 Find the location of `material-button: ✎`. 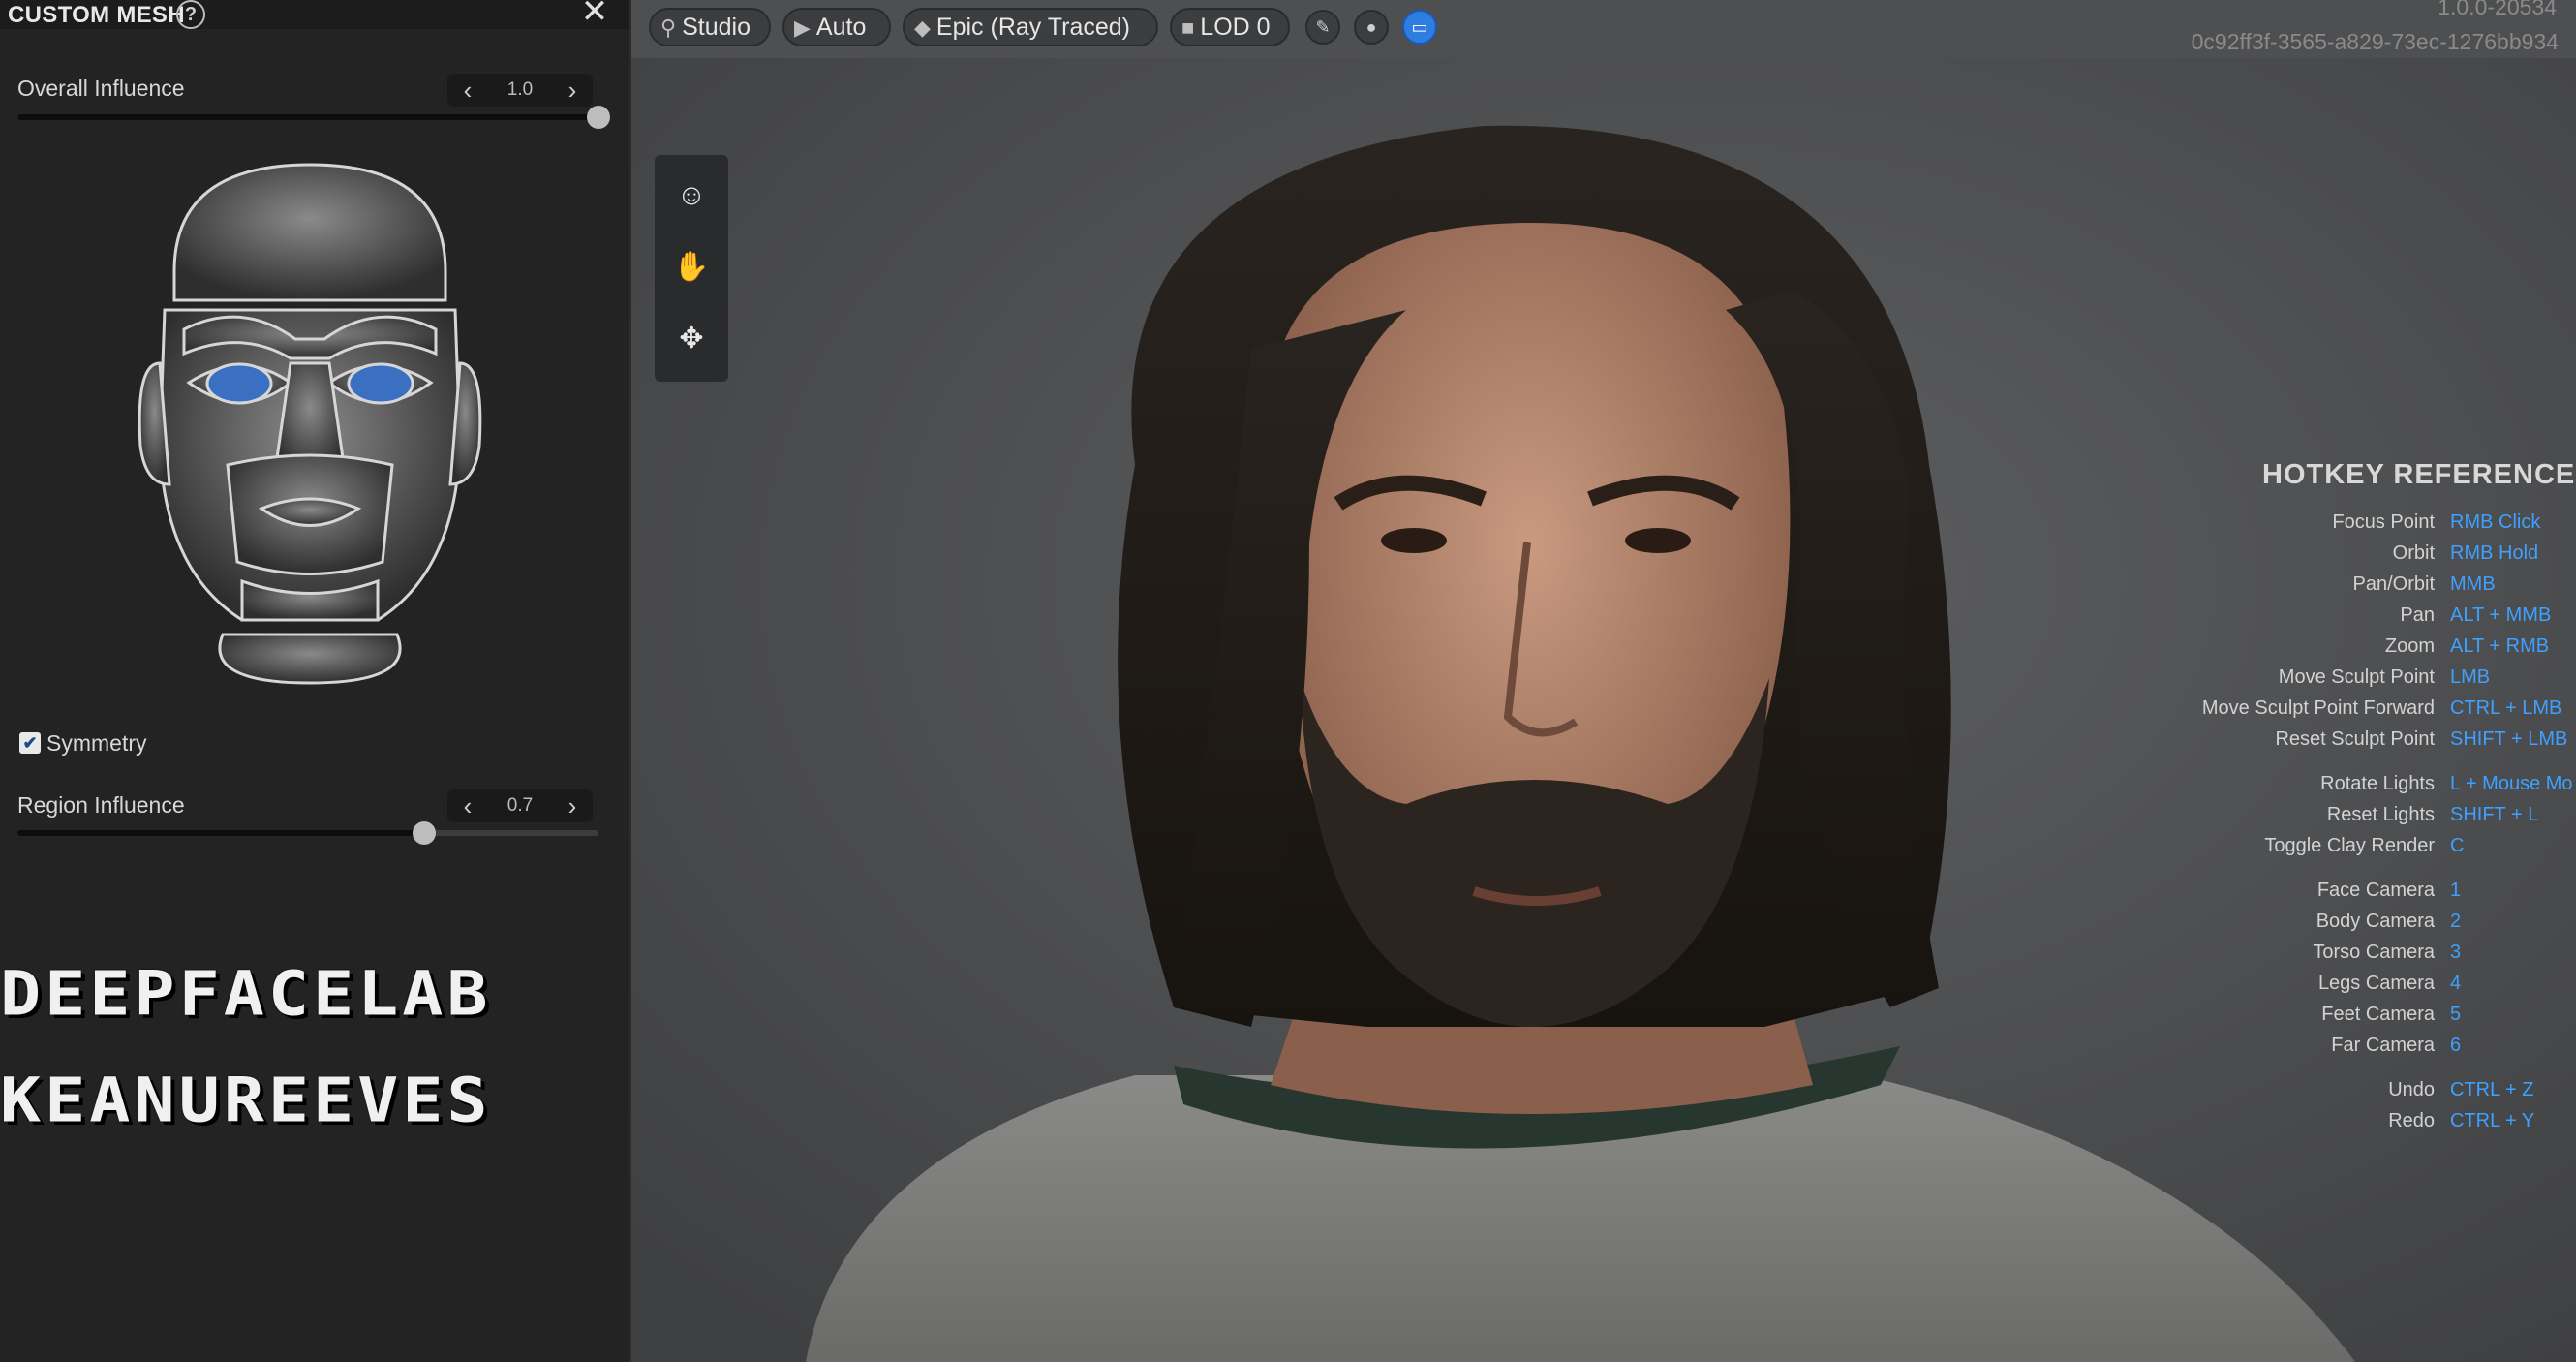

material-button: ✎ is located at coordinates (1322, 27).